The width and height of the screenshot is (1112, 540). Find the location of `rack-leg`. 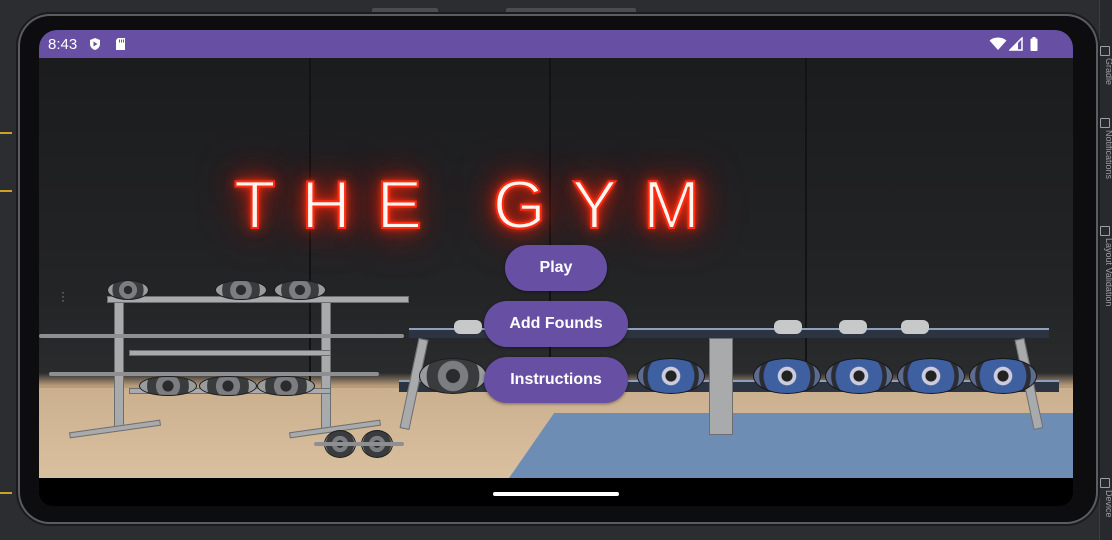

rack-leg is located at coordinates (721, 386).